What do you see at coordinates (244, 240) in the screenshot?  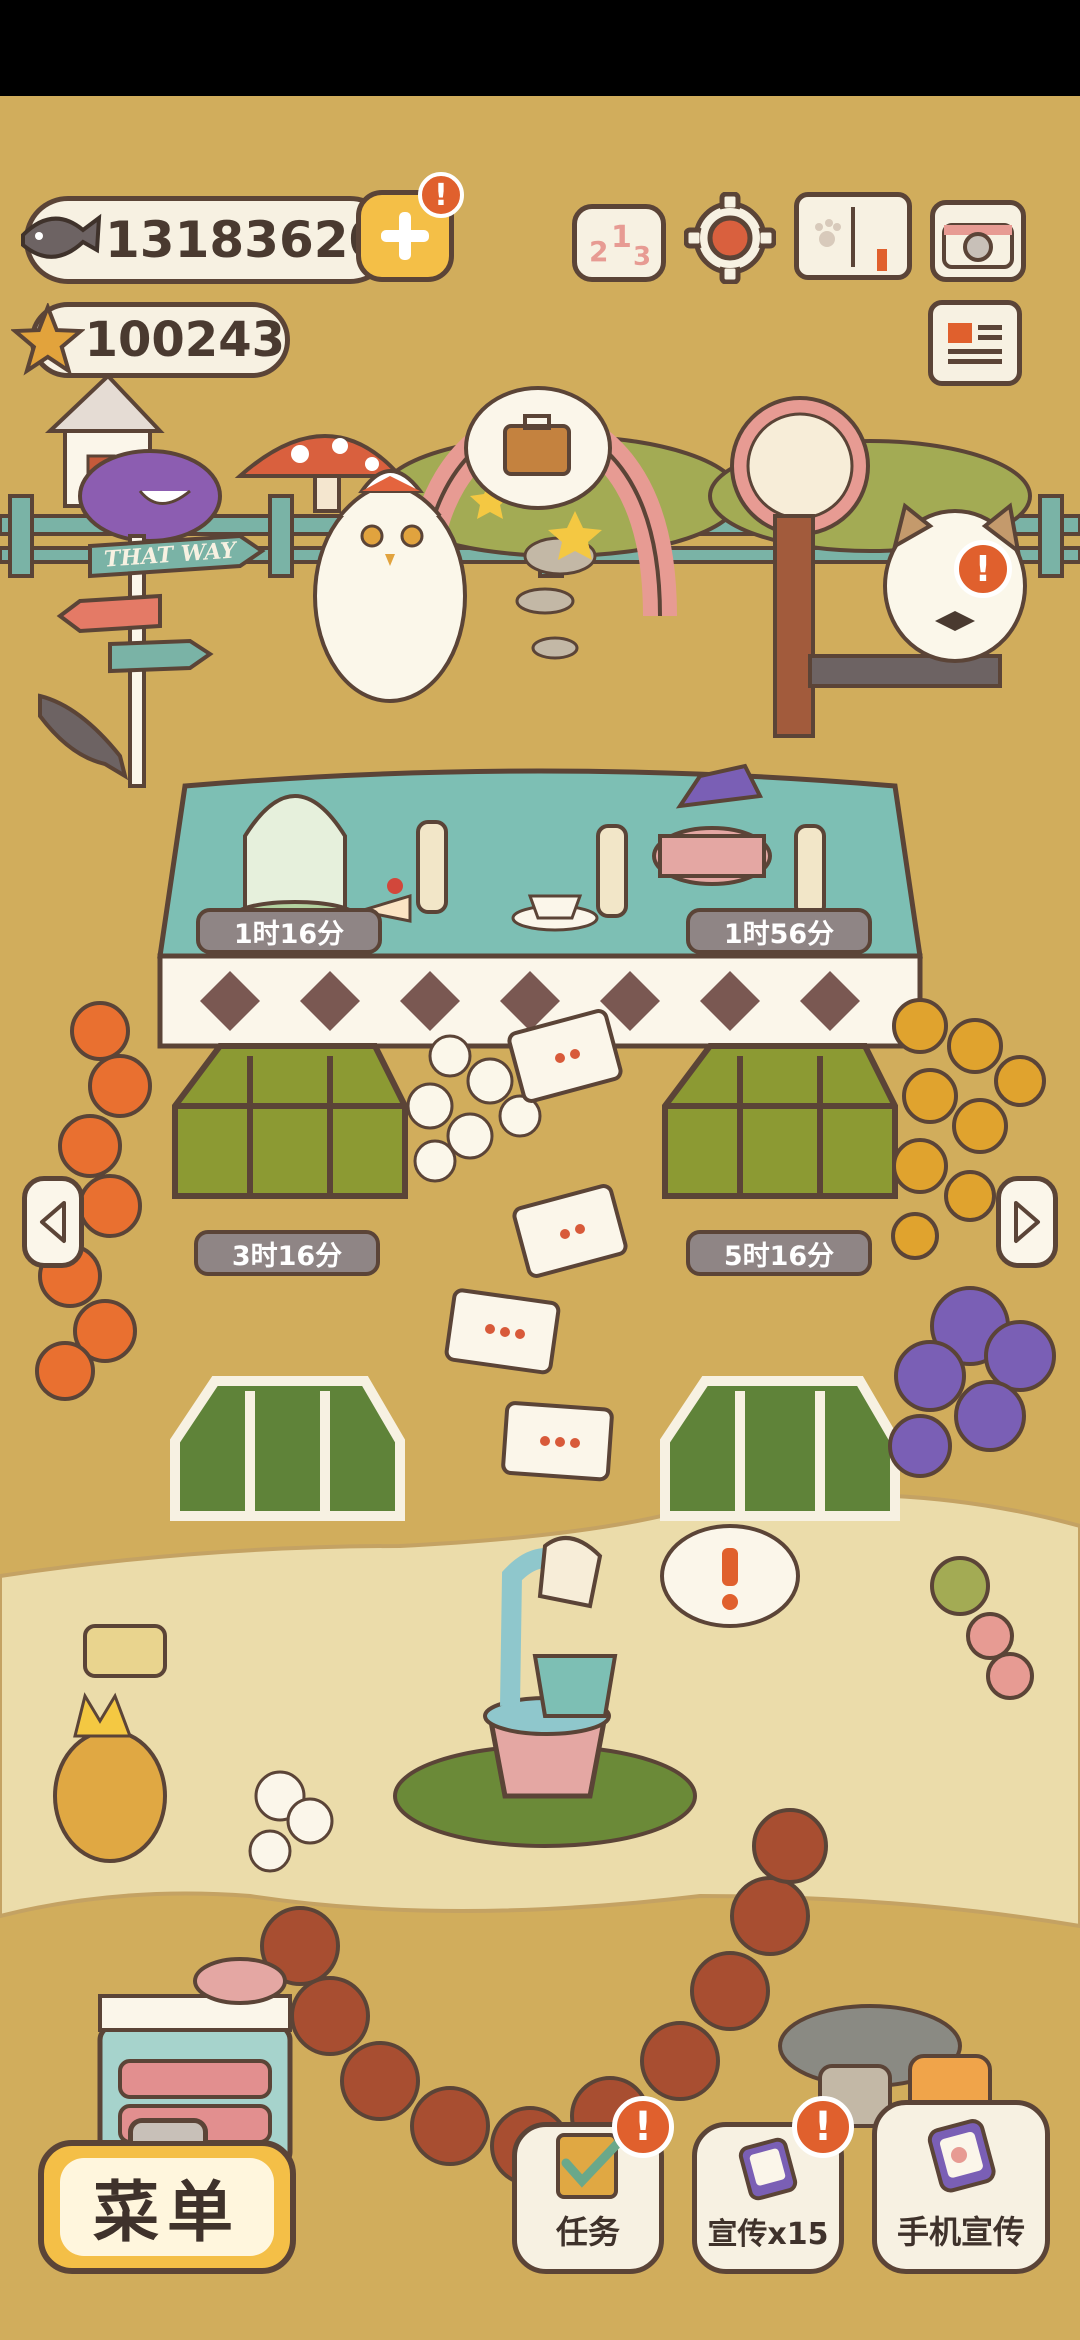 I see `fish-count: 13183620` at bounding box center [244, 240].